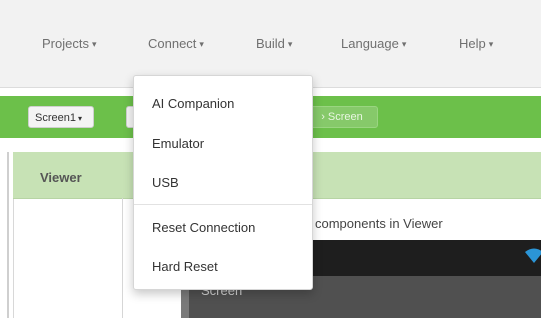 This screenshot has height=318, width=541. Describe the element at coordinates (533, 255) in the screenshot. I see `wifi-icon` at that location.